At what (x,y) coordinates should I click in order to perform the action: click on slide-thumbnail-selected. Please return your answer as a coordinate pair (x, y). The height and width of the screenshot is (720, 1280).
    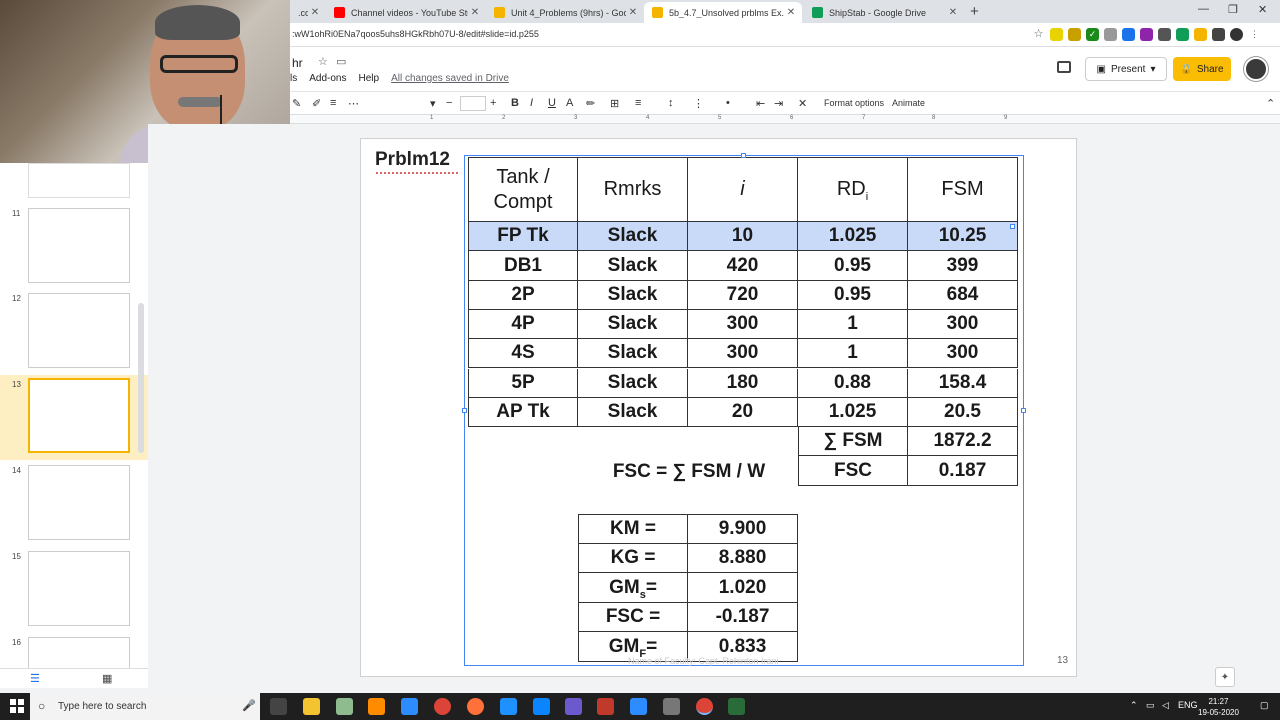
    Looking at the image, I should click on (79, 415).